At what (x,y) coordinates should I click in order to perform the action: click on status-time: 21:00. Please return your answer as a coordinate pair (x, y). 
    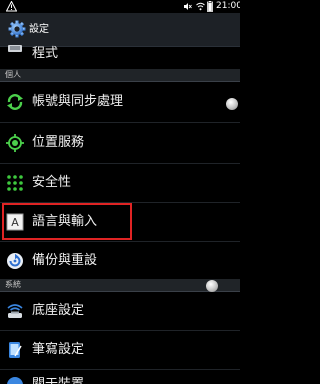
    Looking at the image, I should click on (228, 6).